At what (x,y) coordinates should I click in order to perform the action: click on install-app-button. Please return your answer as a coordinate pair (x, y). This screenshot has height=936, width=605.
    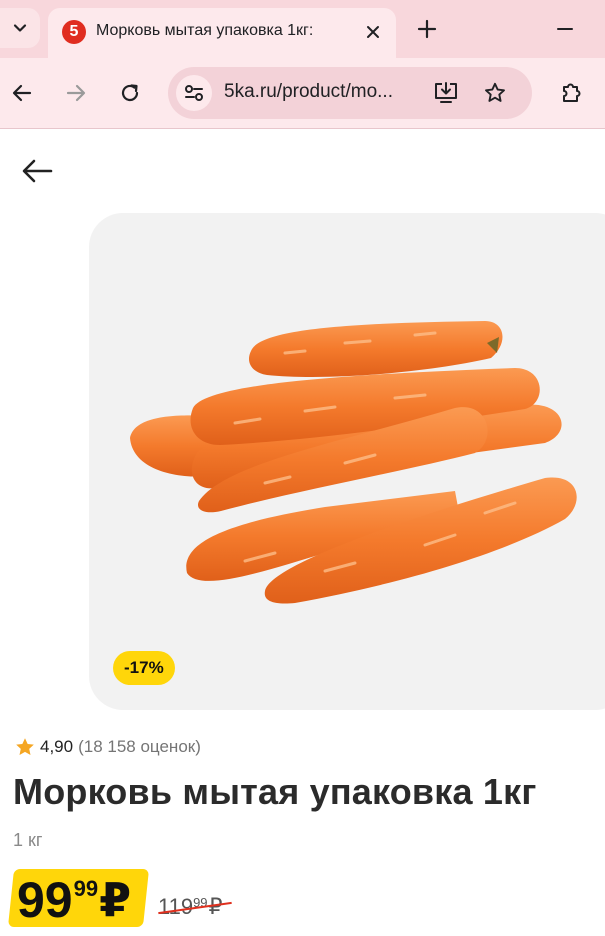
    Looking at the image, I should click on (446, 93).